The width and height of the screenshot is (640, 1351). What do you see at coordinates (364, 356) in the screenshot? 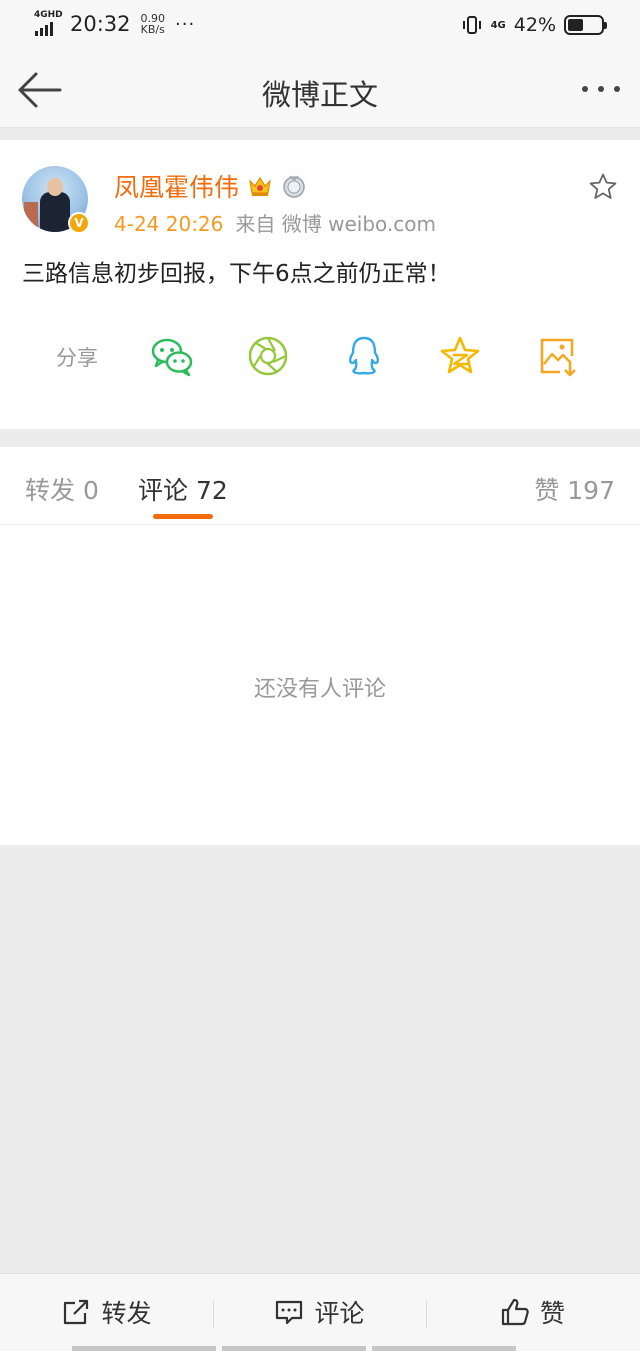
I see `qq-icon` at bounding box center [364, 356].